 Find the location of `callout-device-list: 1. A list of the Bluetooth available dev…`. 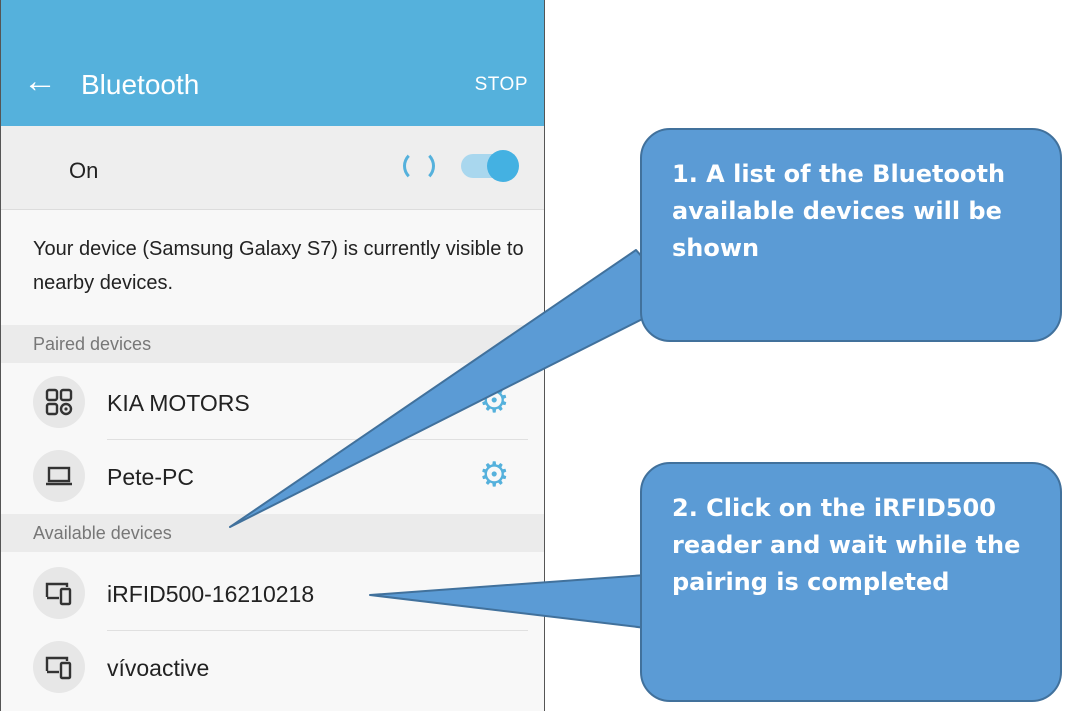

callout-device-list: 1. A list of the Bluetooth available dev… is located at coordinates (851, 235).